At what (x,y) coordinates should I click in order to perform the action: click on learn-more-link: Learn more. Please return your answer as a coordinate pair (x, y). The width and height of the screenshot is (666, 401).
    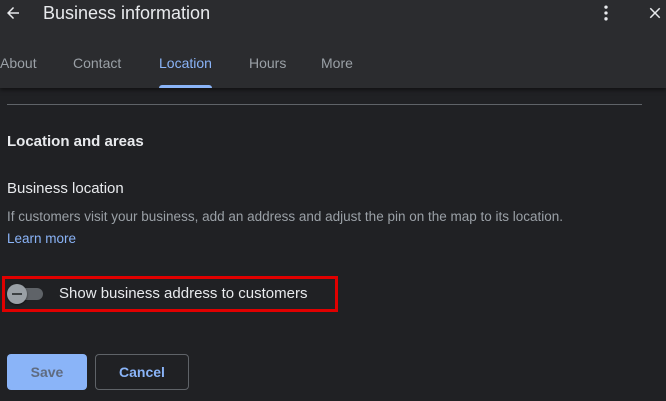
    Looking at the image, I should click on (41, 238).